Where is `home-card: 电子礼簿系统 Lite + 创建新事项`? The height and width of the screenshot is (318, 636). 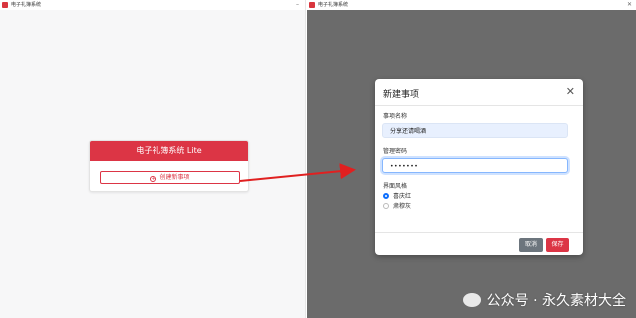 home-card: 电子礼簿系统 Lite + 创建新事项 is located at coordinates (169, 166).